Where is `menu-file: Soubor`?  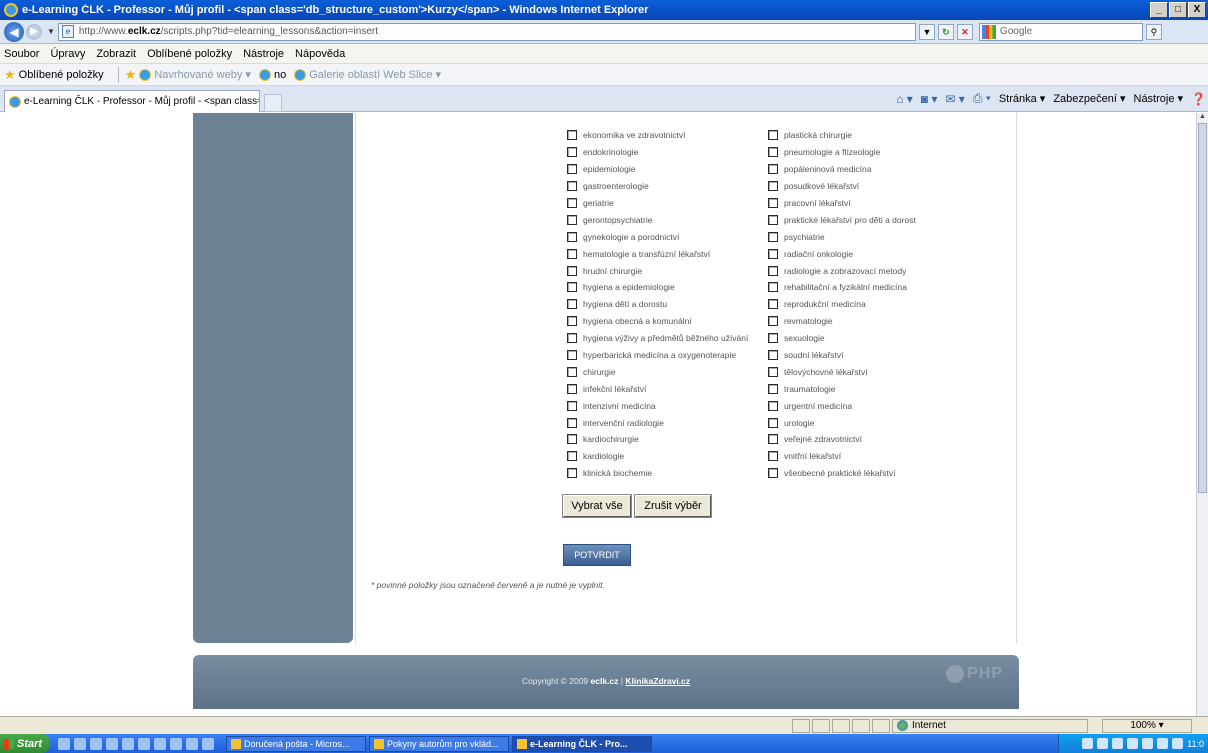 menu-file: Soubor is located at coordinates (21, 54).